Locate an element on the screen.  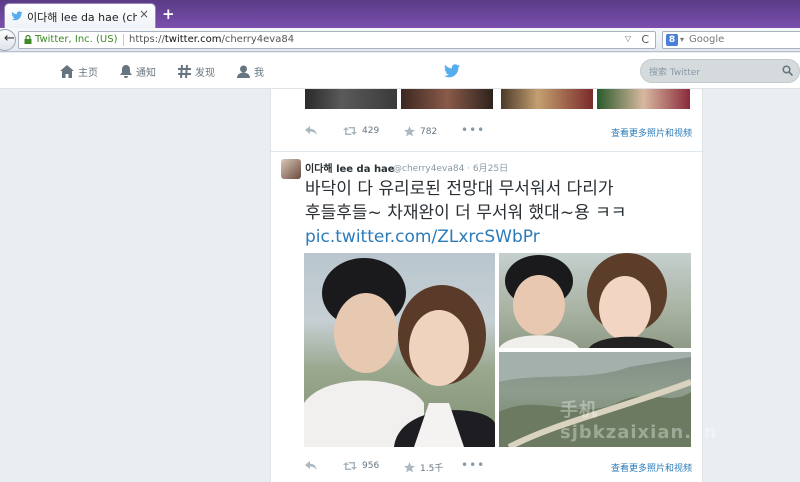
tweet-author-name: 이다해 lee da hae is located at coordinates (350, 167).